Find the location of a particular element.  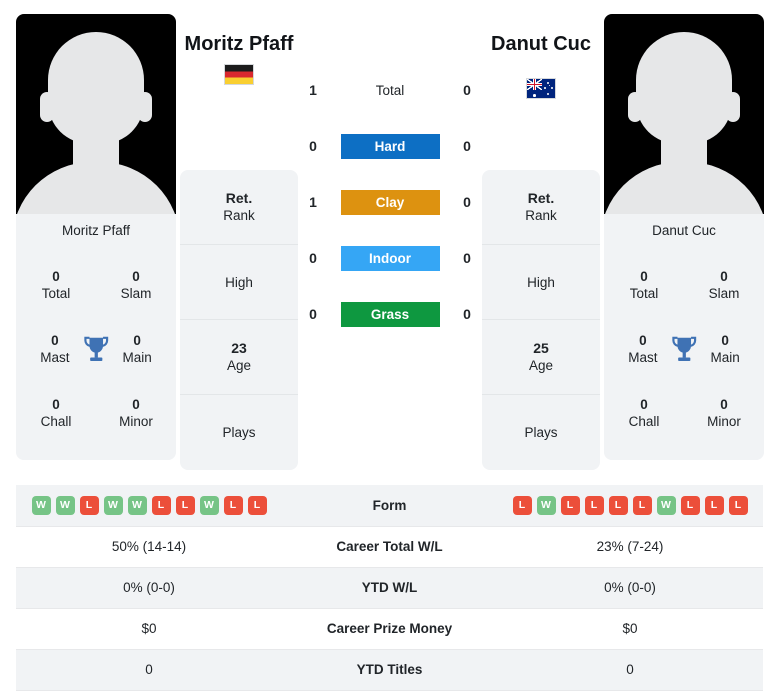

titles-minor-left: 0 Minor is located at coordinates (136, 414).